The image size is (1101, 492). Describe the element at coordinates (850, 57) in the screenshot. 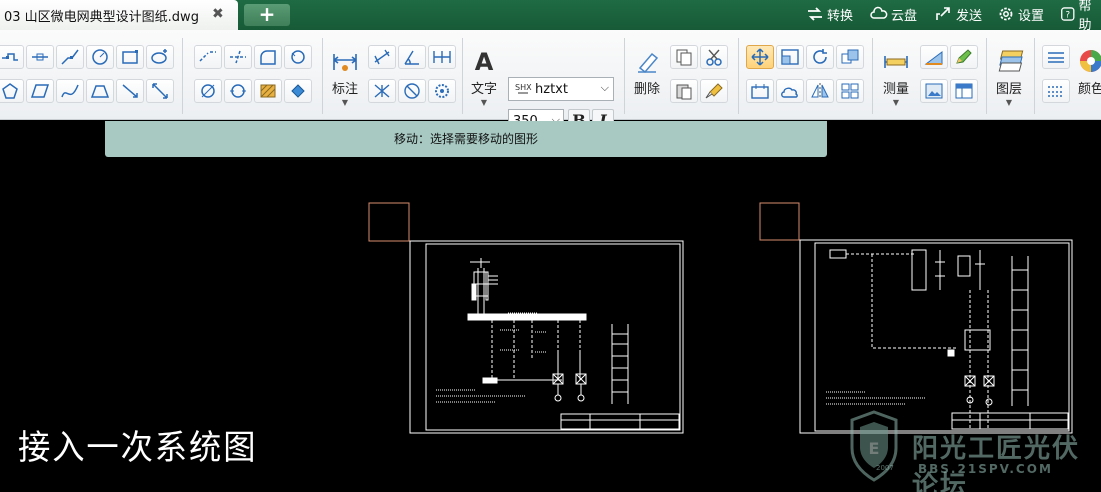

I see `array-icon` at that location.